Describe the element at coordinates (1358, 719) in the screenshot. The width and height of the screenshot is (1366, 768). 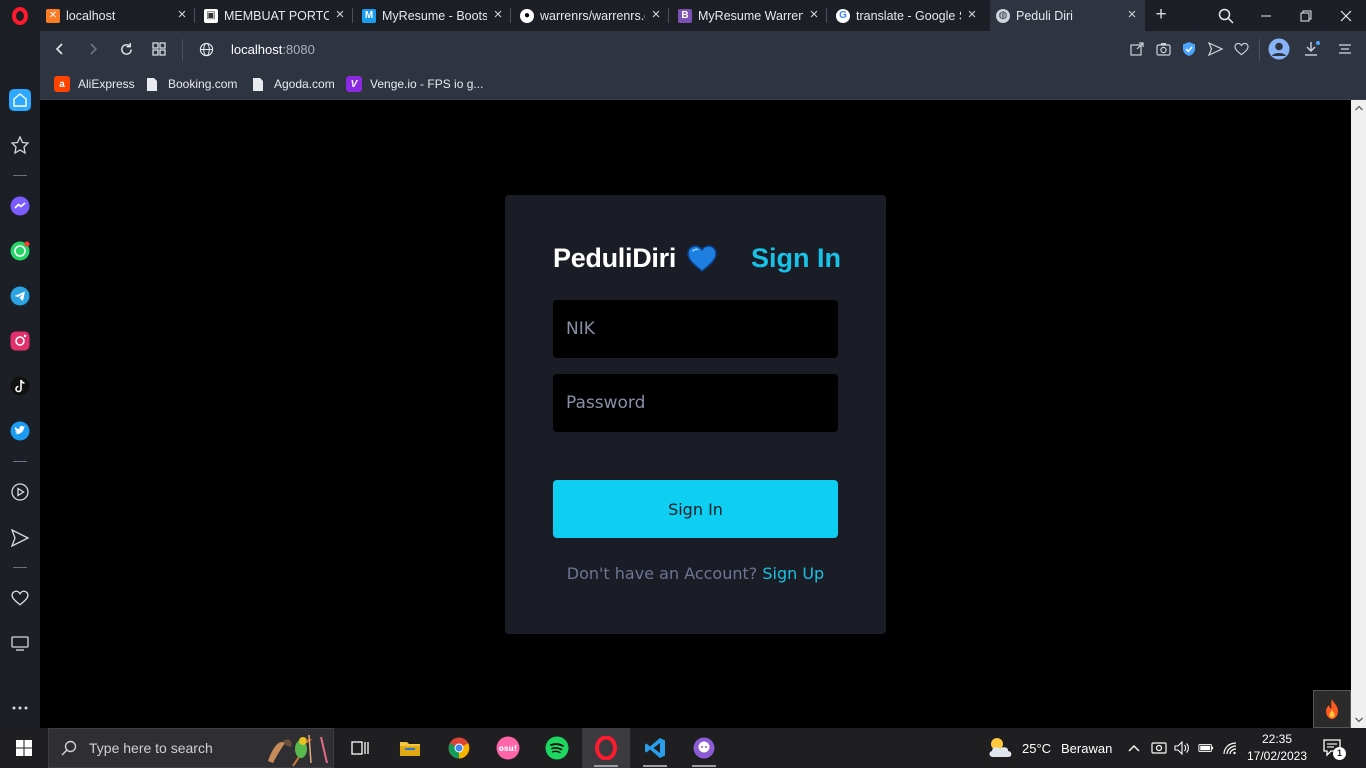
I see `scroll-down-arrow-icon` at that location.